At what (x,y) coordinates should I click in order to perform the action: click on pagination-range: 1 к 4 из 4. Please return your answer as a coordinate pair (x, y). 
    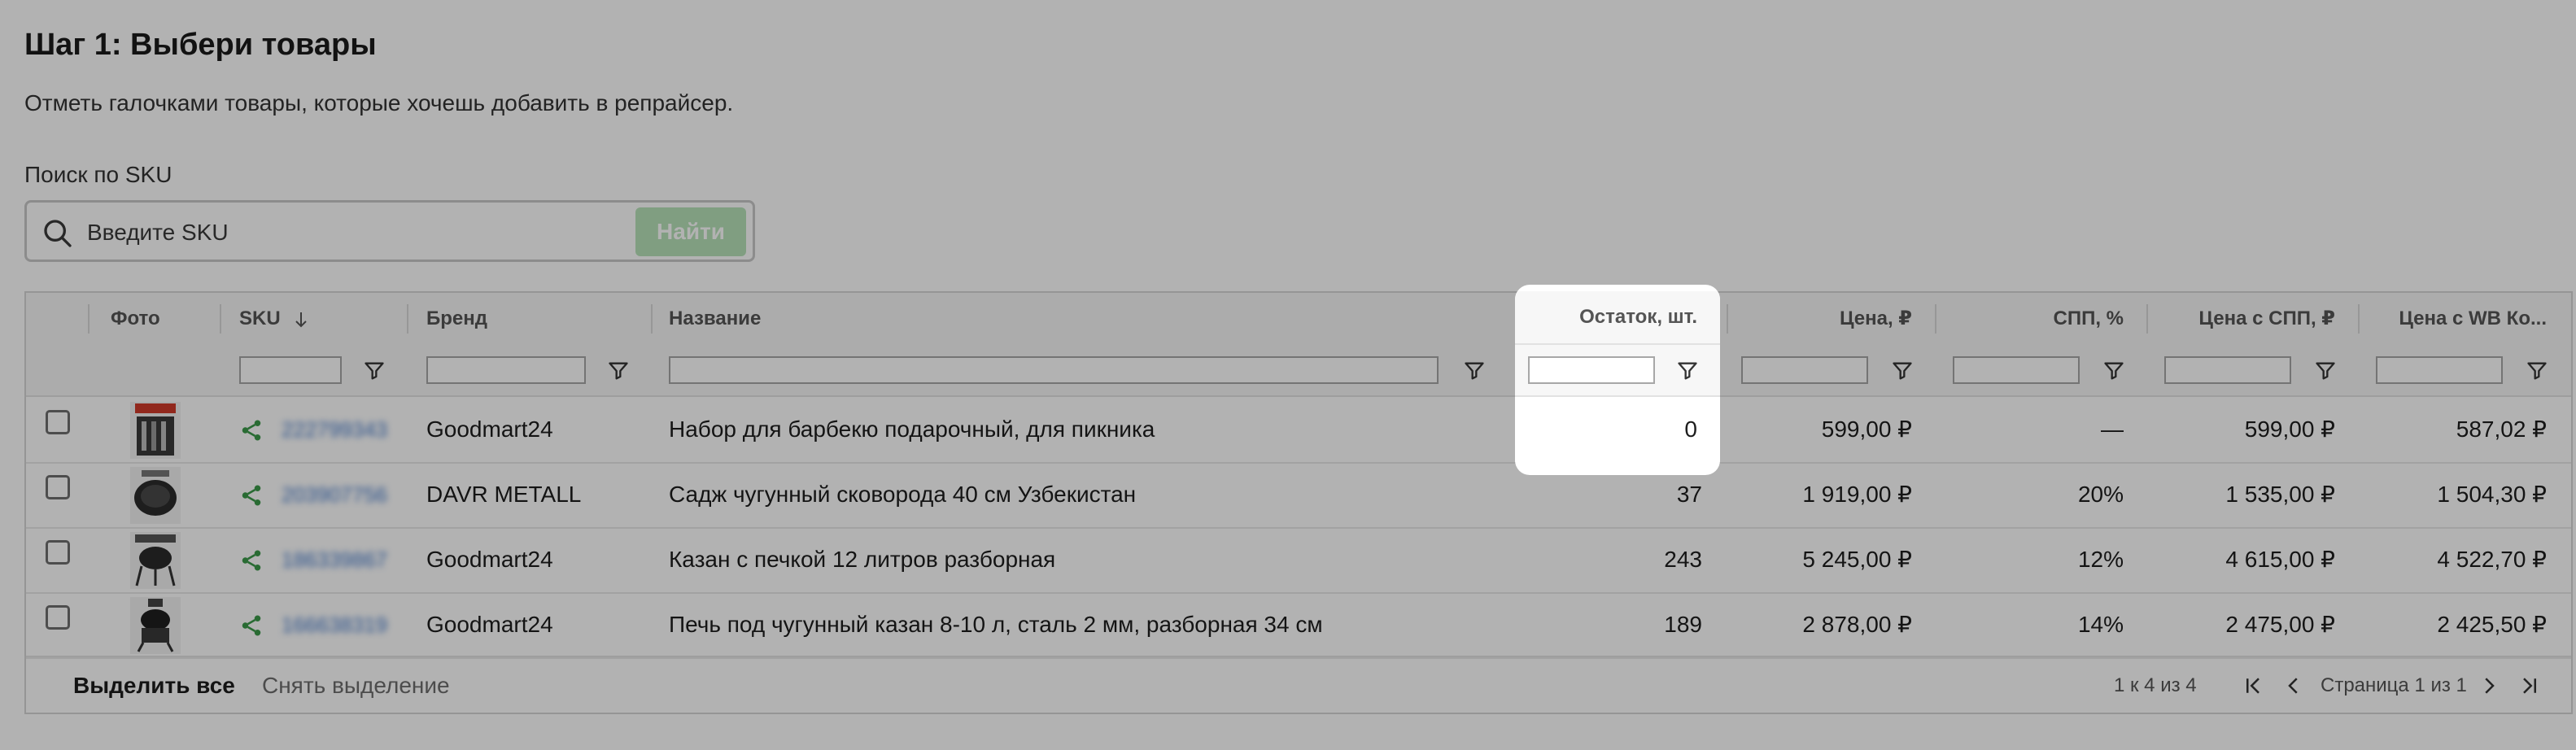
    Looking at the image, I should click on (2155, 685).